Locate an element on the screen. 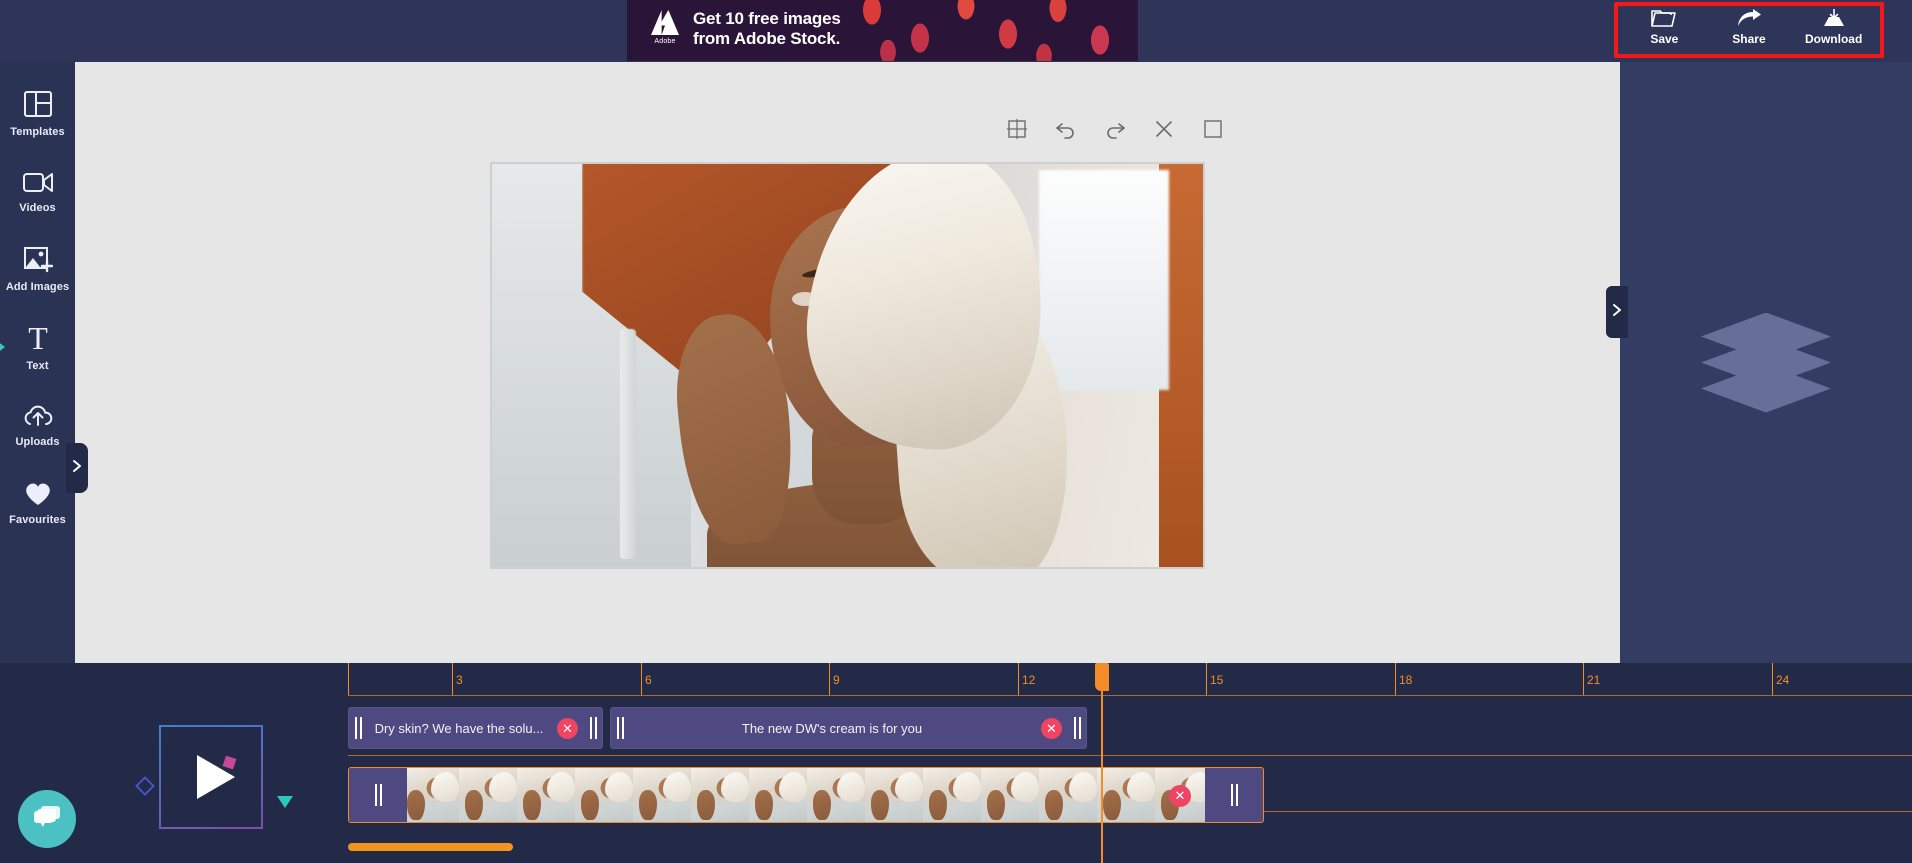 The height and width of the screenshot is (863, 1912). svg-text: T is located at coordinates (38, 338).